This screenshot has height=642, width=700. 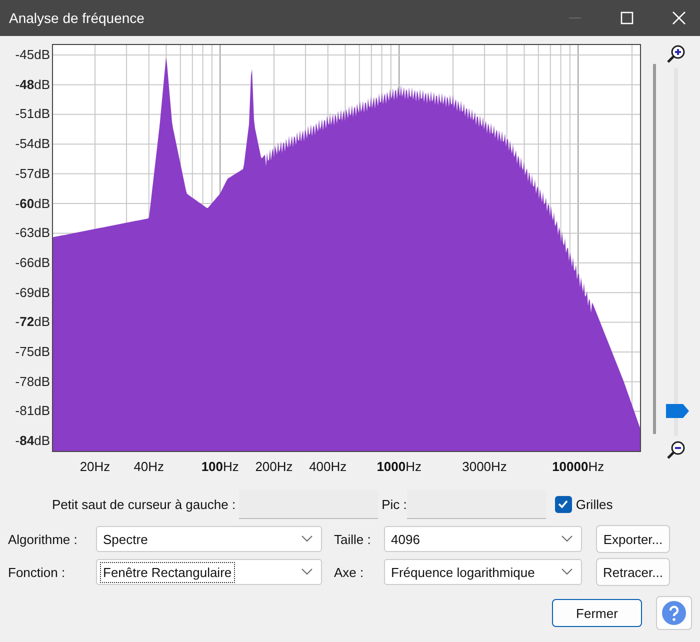 What do you see at coordinates (583, 504) in the screenshot?
I see `grids-checkbox: Grilles` at bounding box center [583, 504].